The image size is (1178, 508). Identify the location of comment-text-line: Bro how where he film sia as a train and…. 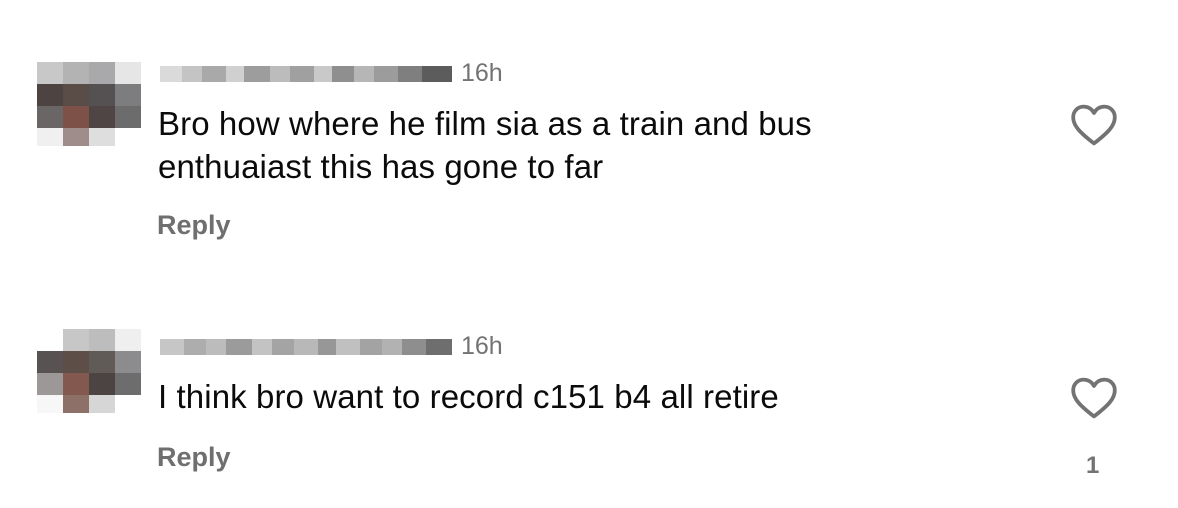
(485, 123).